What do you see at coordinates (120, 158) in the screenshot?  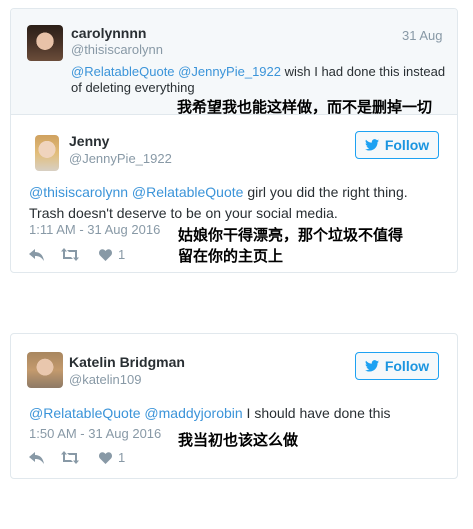 I see `author-handle: @JennyPie_1922` at bounding box center [120, 158].